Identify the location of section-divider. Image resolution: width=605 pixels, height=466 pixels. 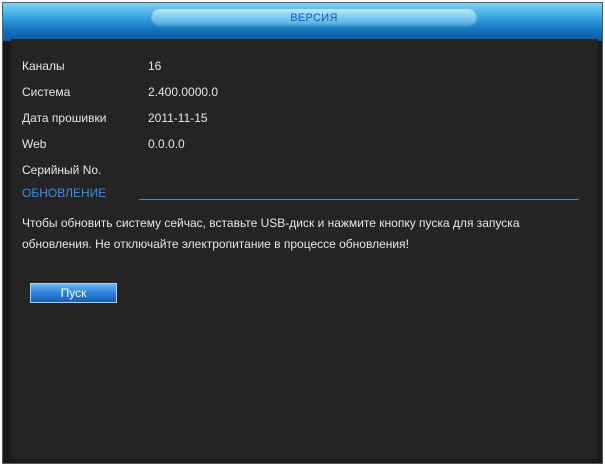
(359, 199).